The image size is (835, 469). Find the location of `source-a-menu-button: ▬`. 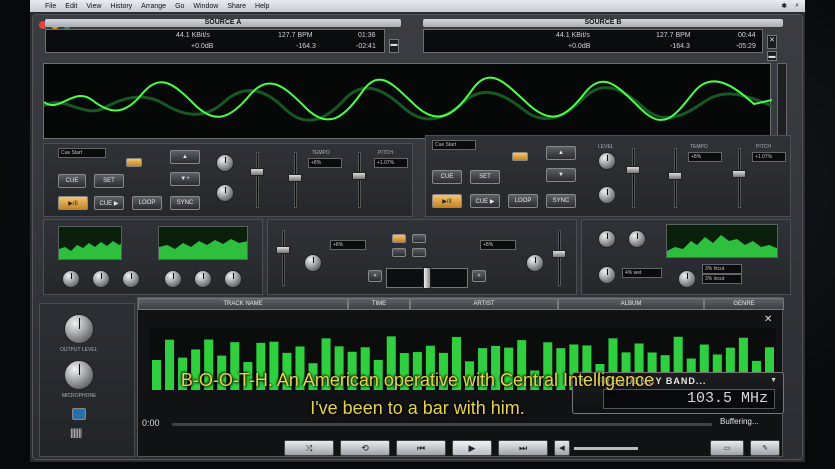

source-a-menu-button: ▬ is located at coordinates (394, 46).